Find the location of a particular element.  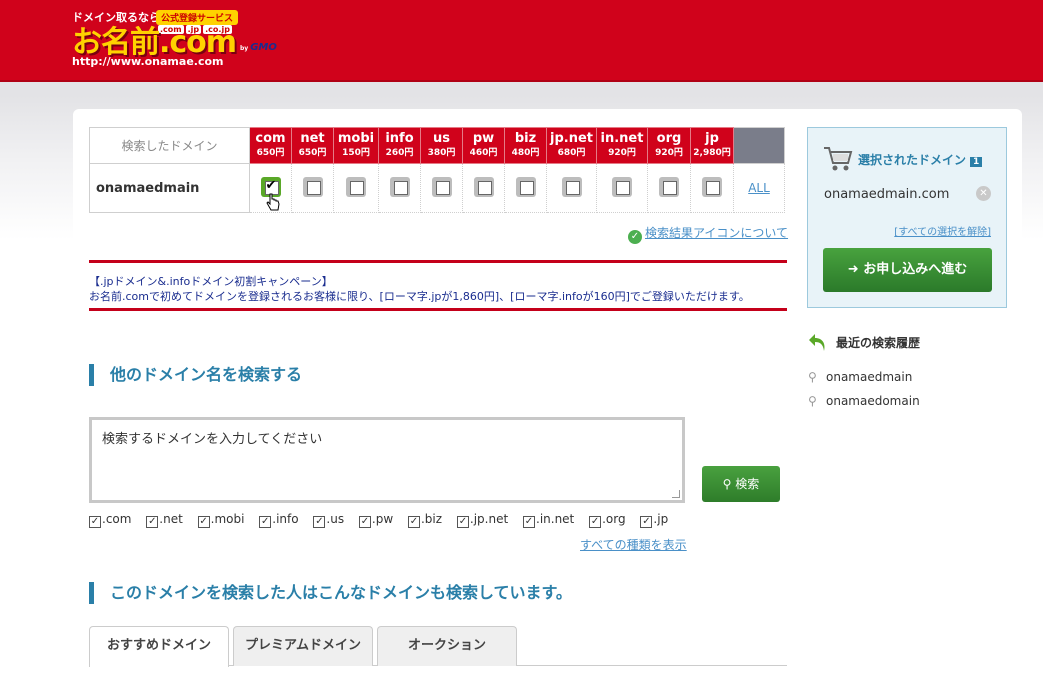

tld-header-mobi: mobi 150円 is located at coordinates (356, 145).